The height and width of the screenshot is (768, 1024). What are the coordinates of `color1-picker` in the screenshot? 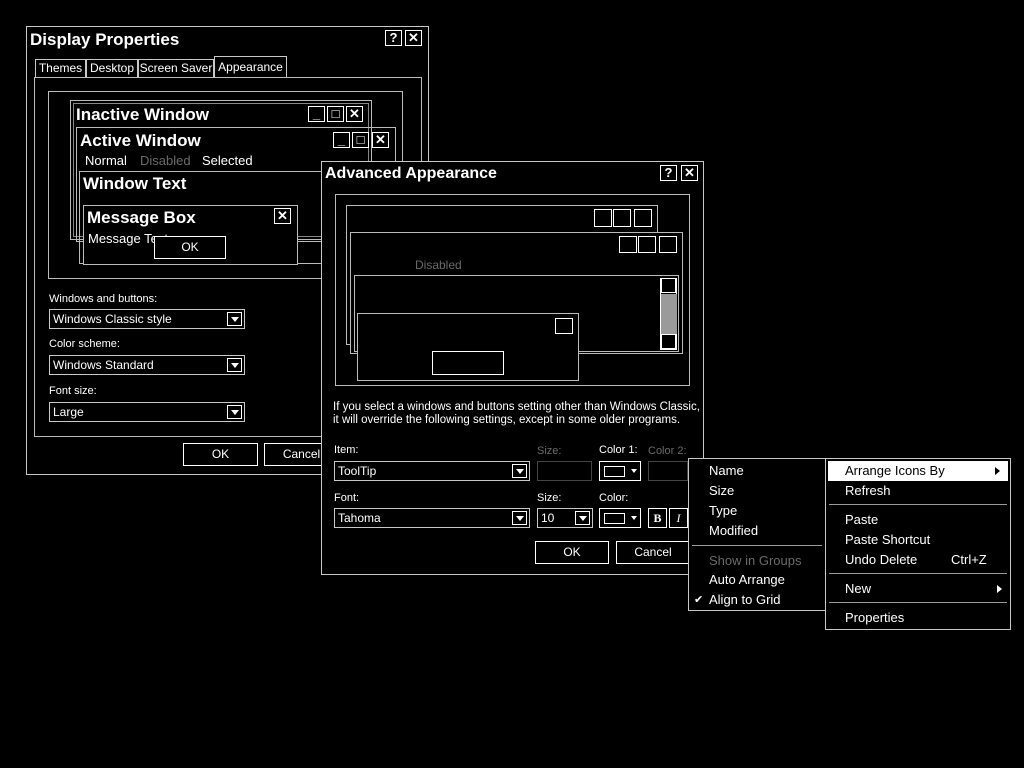 It's located at (620, 471).